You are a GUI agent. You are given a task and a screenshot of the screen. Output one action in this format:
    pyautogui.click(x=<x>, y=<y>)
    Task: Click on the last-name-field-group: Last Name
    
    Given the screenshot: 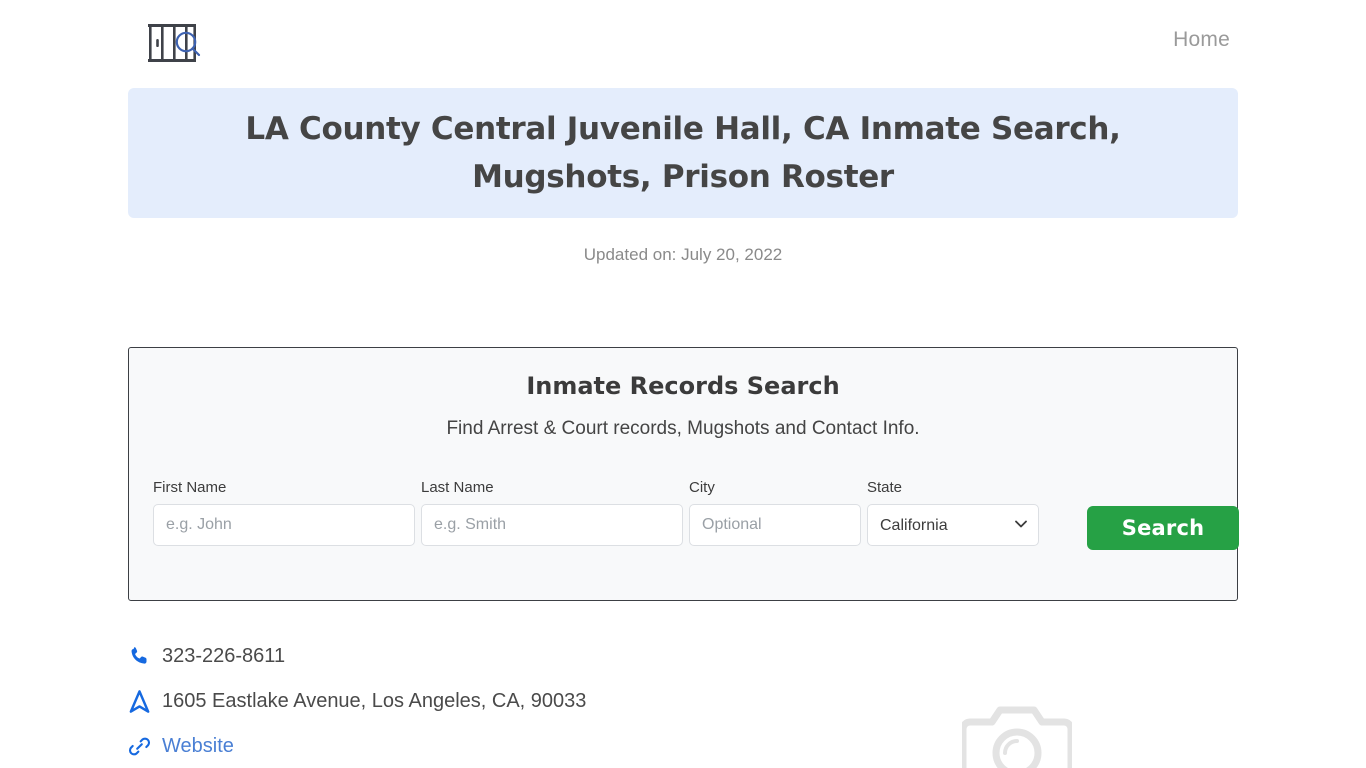 What is the action you would take?
    pyautogui.click(x=552, y=512)
    